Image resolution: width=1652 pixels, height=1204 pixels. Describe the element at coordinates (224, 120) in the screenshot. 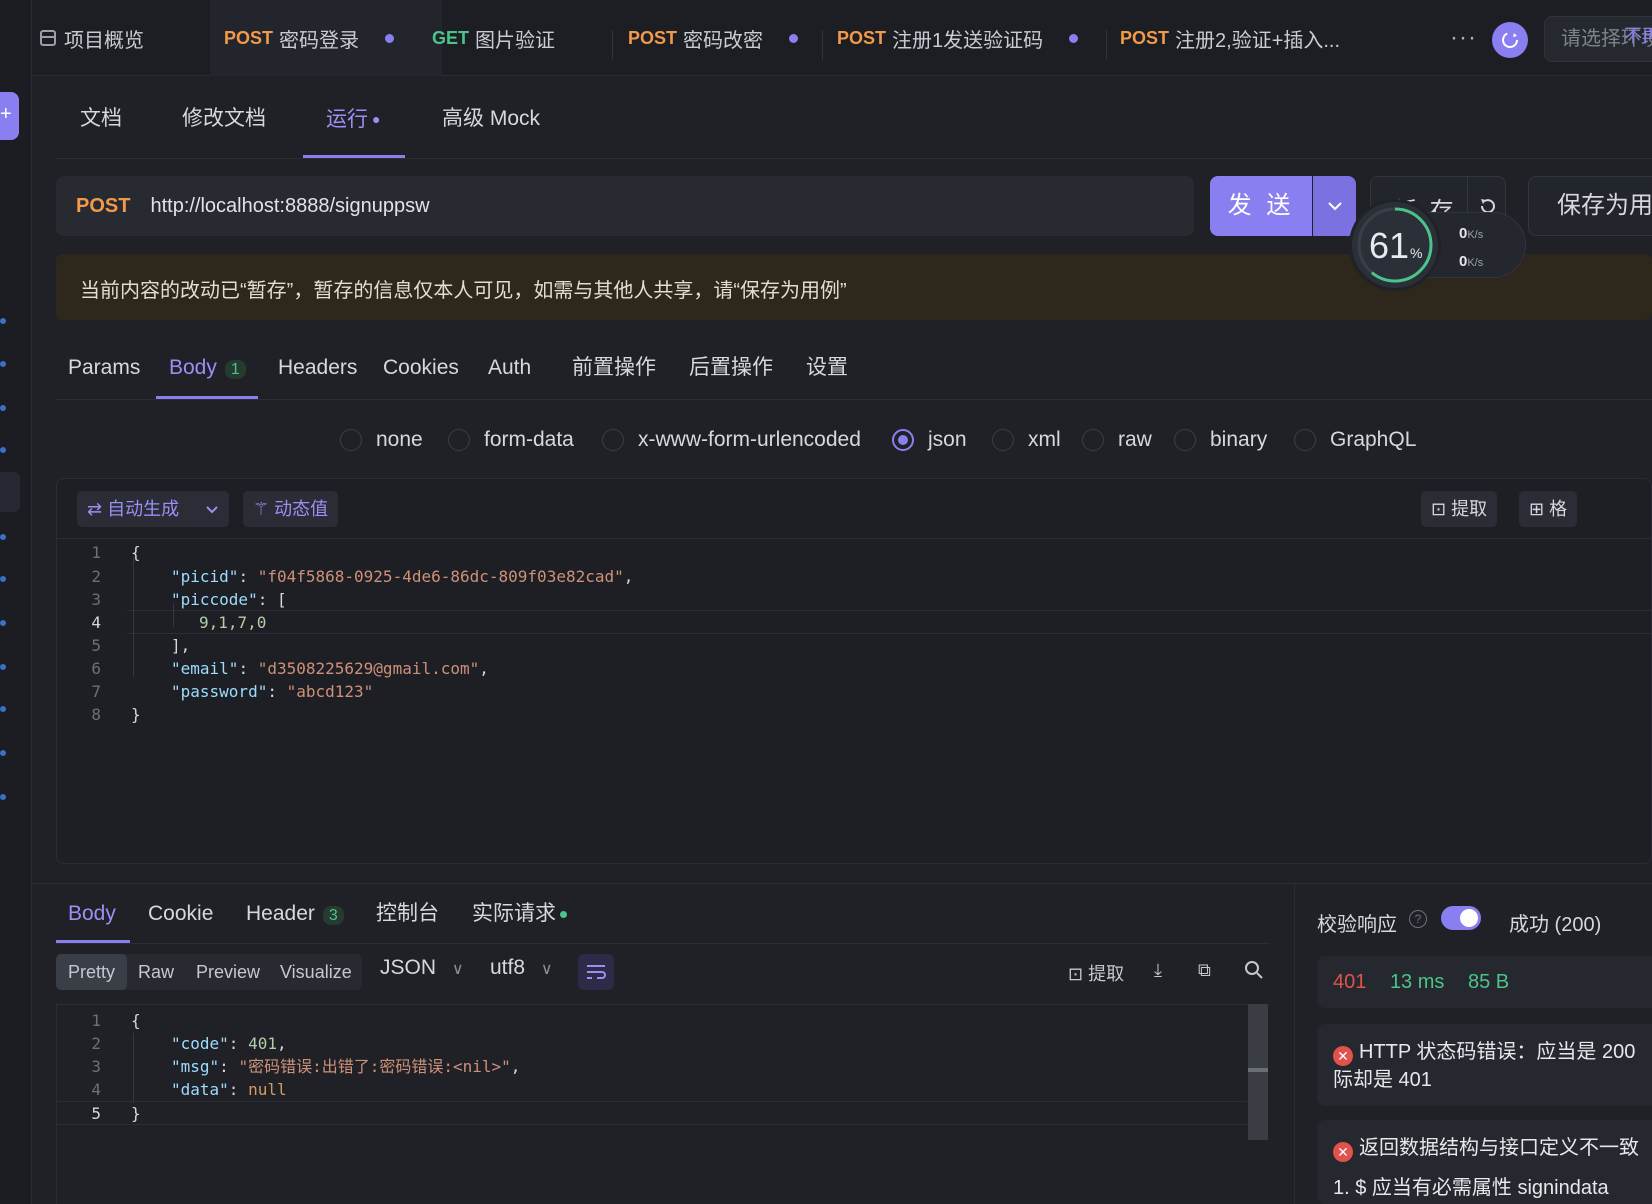

I see `tab-edit-docs: 修改文档` at that location.